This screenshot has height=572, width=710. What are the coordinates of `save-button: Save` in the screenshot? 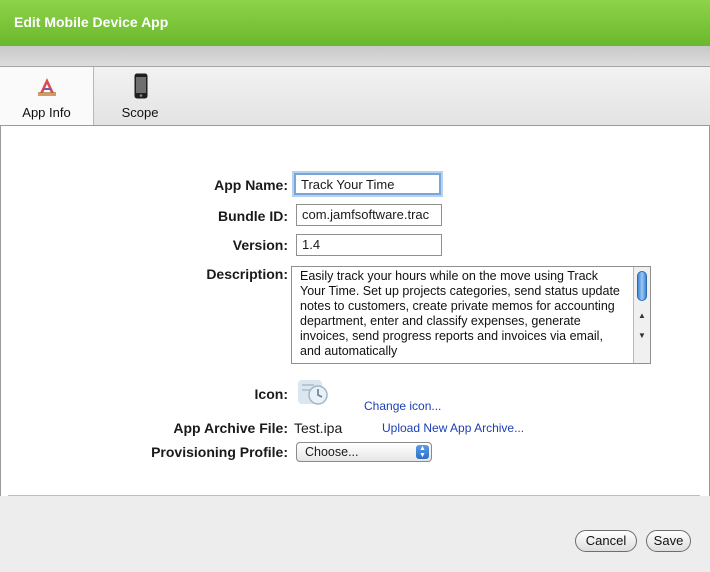 It's located at (668, 541).